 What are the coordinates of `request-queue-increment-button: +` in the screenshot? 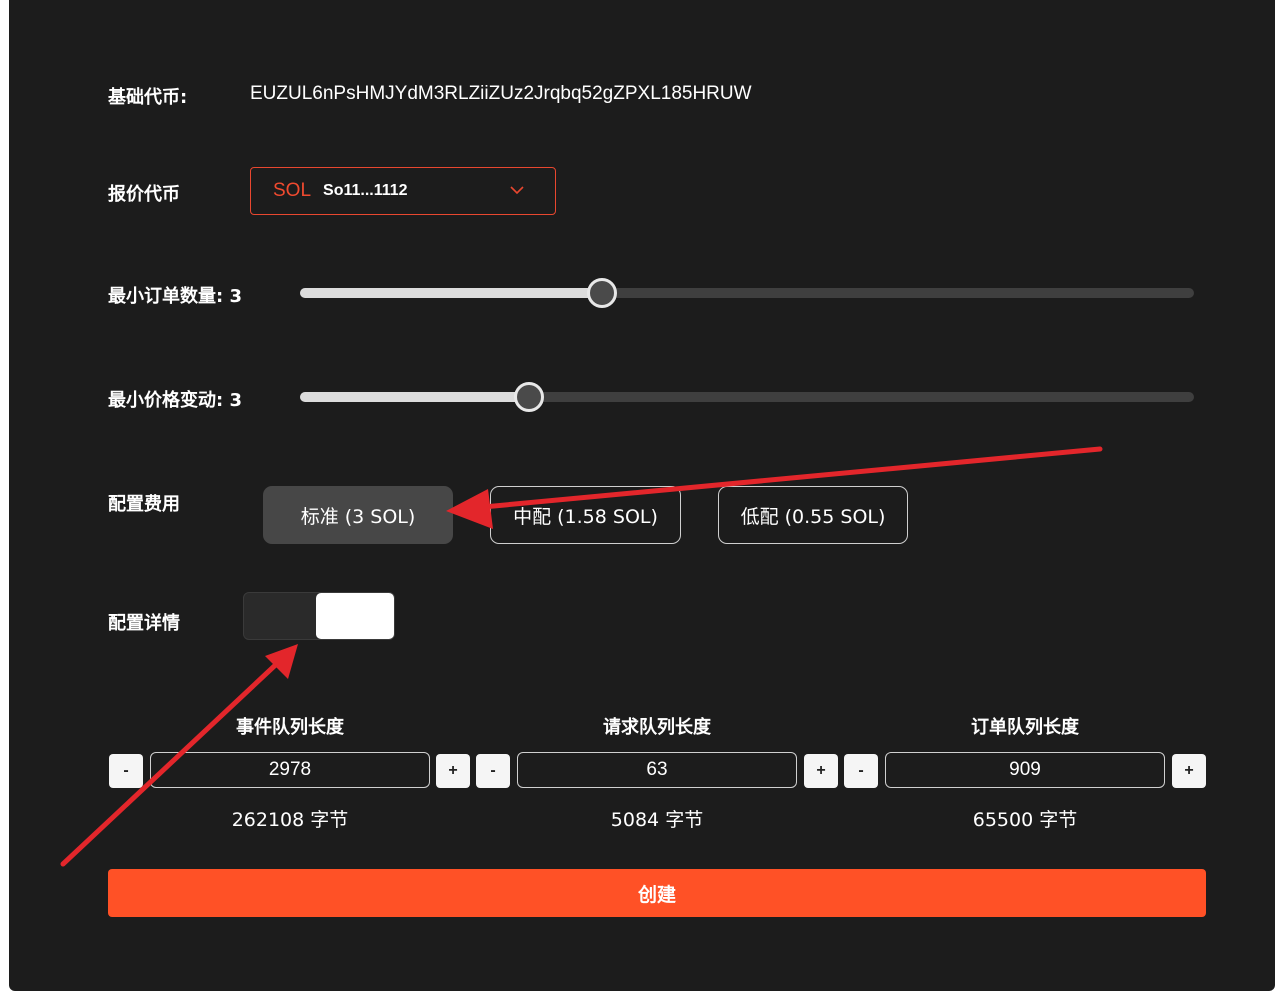 It's located at (821, 771).